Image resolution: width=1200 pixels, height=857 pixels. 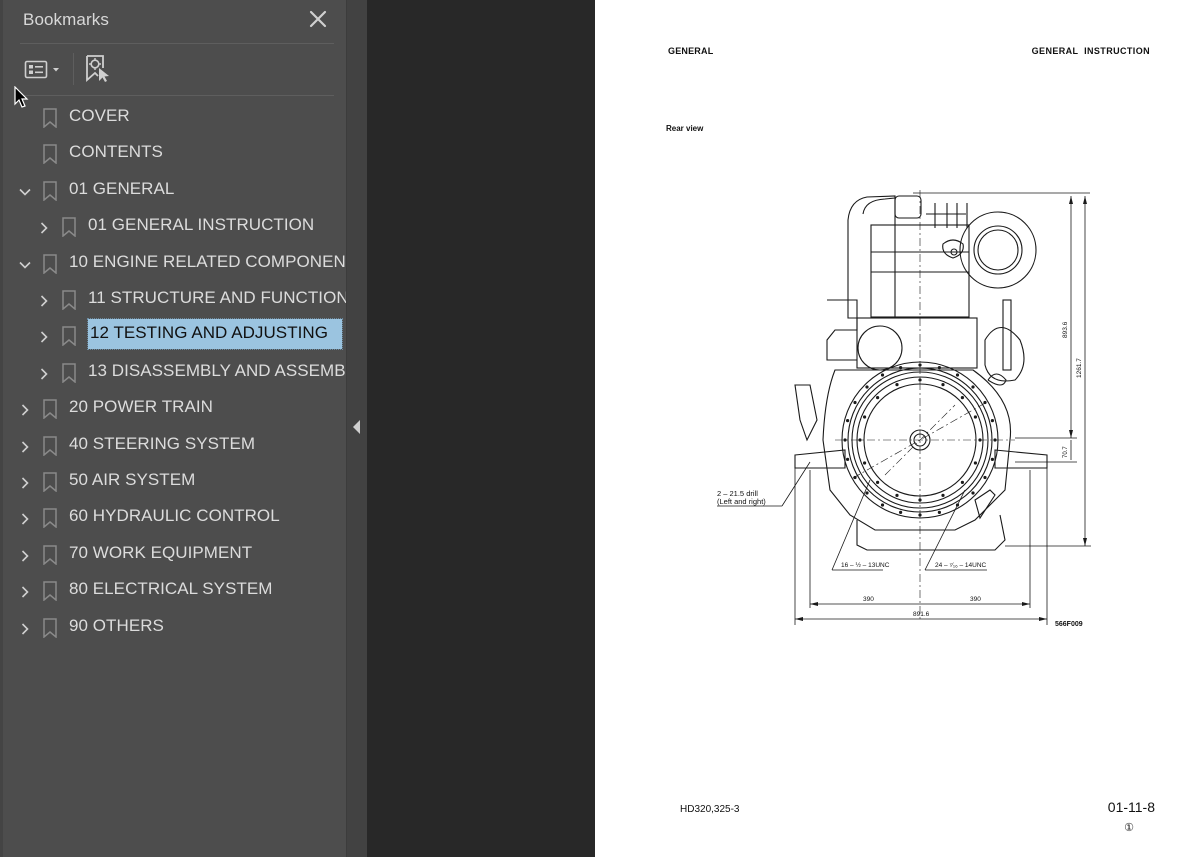 What do you see at coordinates (741, 501) in the screenshot?
I see `drill-note: (Left and right)` at bounding box center [741, 501].